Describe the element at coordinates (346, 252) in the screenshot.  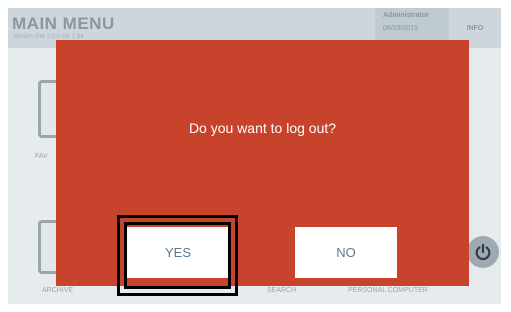
I see `no-button: NO` at that location.